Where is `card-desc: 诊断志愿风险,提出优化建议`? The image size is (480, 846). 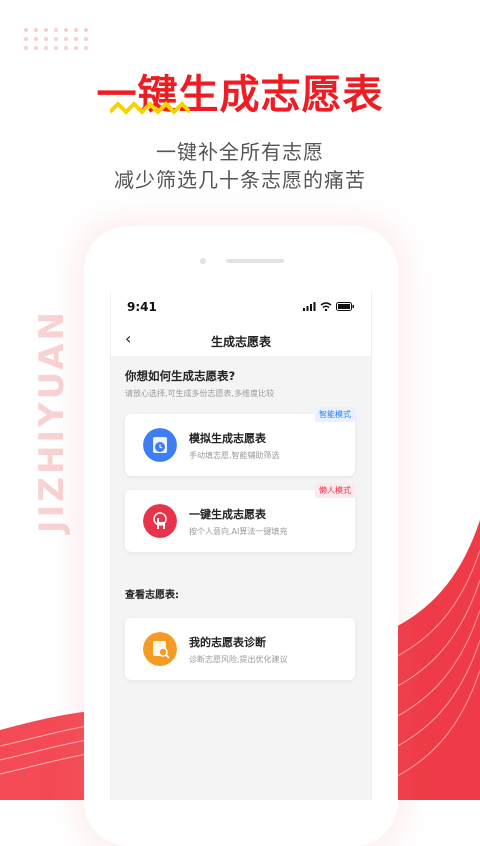
card-desc: 诊断志愿风险,提出优化建议 is located at coordinates (238, 659).